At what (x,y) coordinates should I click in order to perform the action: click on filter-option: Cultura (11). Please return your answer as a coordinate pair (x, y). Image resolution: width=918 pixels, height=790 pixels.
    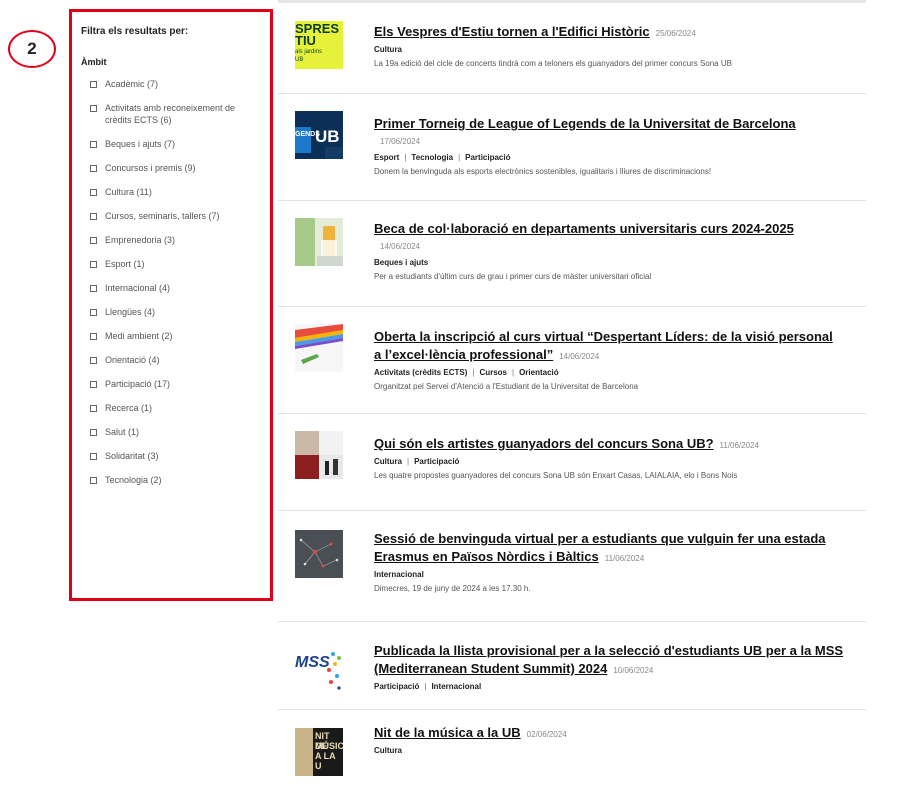
    Looking at the image, I should click on (171, 192).